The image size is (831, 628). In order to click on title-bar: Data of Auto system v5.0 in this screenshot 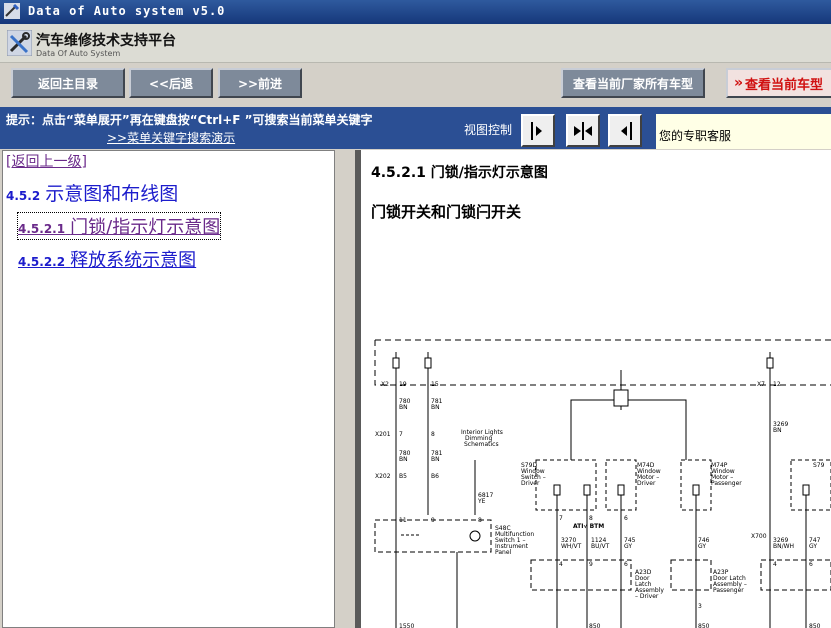, I will do `click(415, 12)`.